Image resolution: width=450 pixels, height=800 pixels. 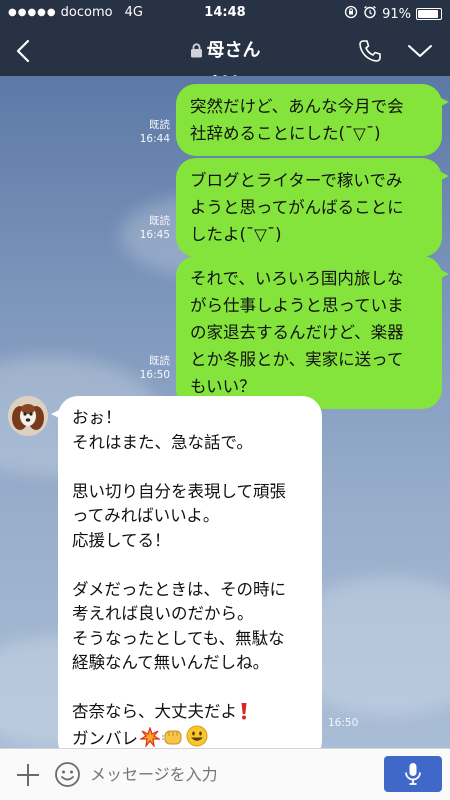 I want to click on message-meta: 既読 16:44, so click(x=144, y=132).